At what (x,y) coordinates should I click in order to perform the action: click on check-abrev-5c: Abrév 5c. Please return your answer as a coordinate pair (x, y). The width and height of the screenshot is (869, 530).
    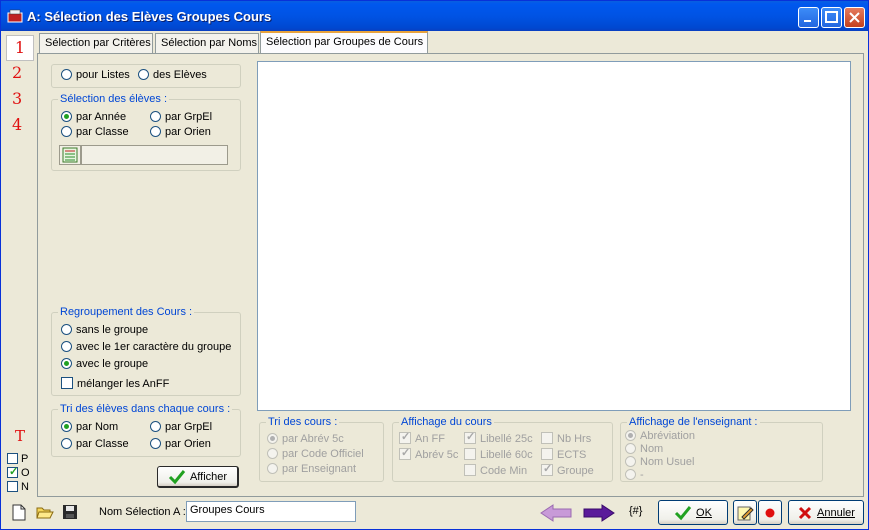
    Looking at the image, I should click on (428, 454).